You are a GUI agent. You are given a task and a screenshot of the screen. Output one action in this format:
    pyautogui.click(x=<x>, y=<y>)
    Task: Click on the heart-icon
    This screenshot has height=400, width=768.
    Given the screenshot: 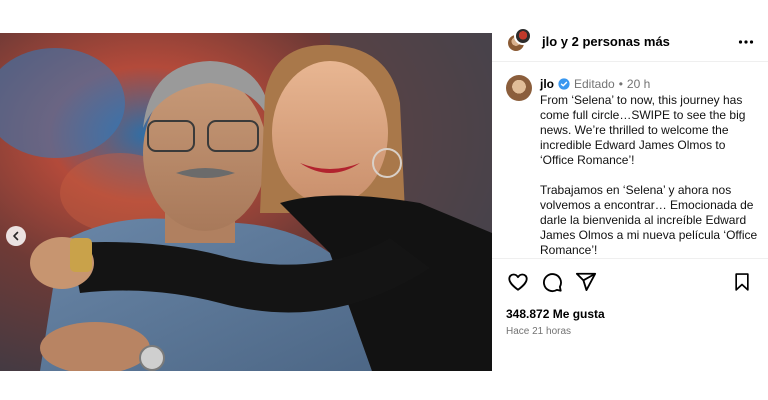 What is the action you would take?
    pyautogui.click(x=518, y=282)
    